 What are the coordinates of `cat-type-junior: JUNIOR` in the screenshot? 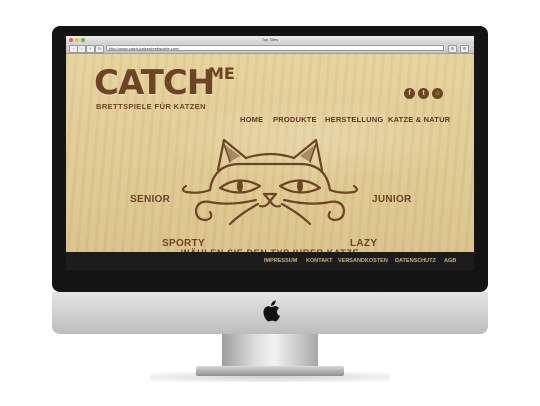 It's located at (392, 199).